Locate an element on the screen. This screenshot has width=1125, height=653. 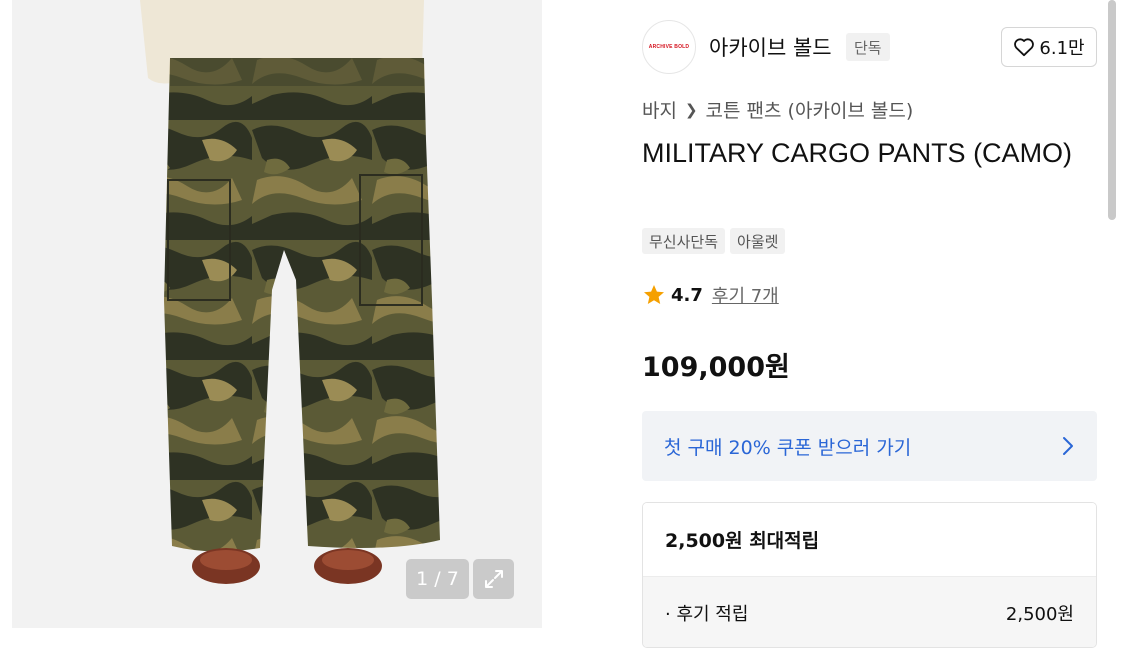
brand-logo: ARCHIVE BOLD is located at coordinates (669, 47).